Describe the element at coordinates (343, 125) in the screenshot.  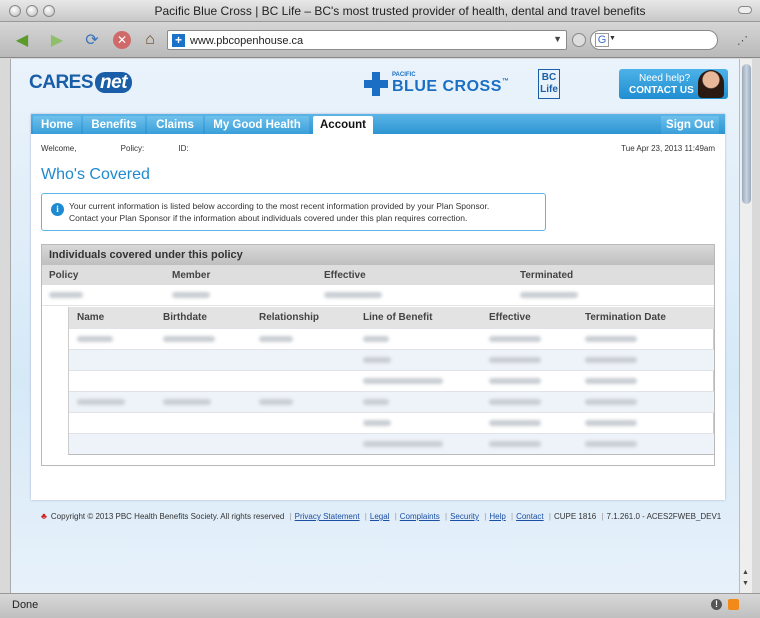
I see `tab-account: Account` at that location.